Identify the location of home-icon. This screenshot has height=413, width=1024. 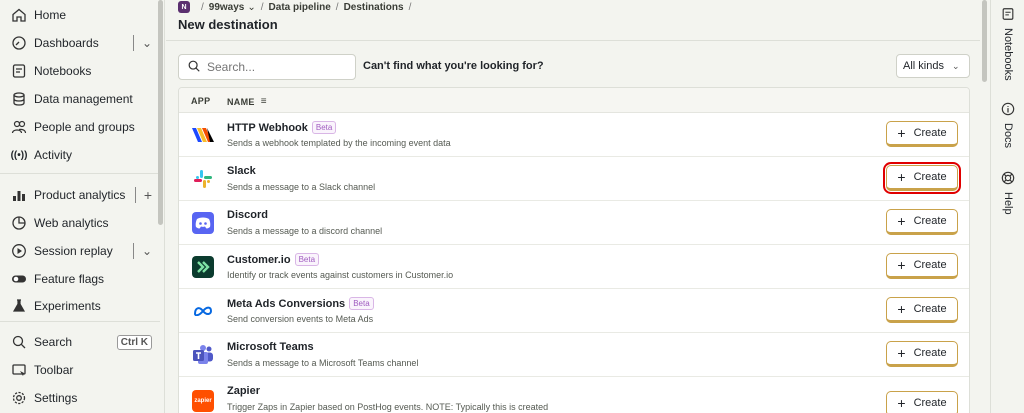
(19, 15).